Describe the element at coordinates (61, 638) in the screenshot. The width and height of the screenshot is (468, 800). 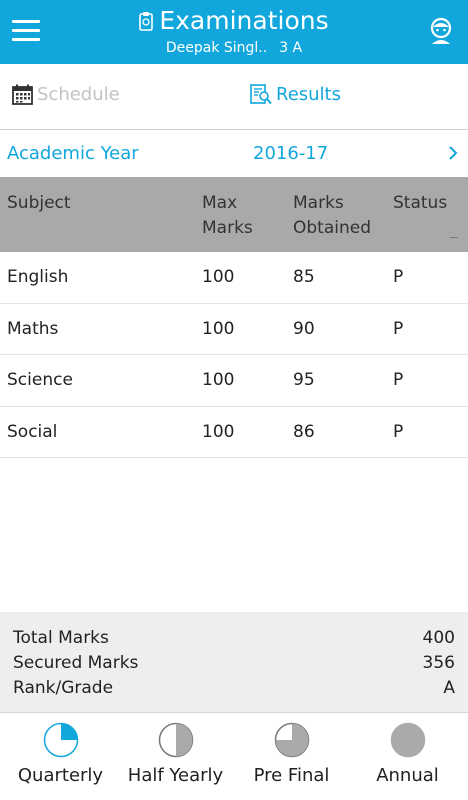
I see `total-marks-label: Total Marks` at that location.